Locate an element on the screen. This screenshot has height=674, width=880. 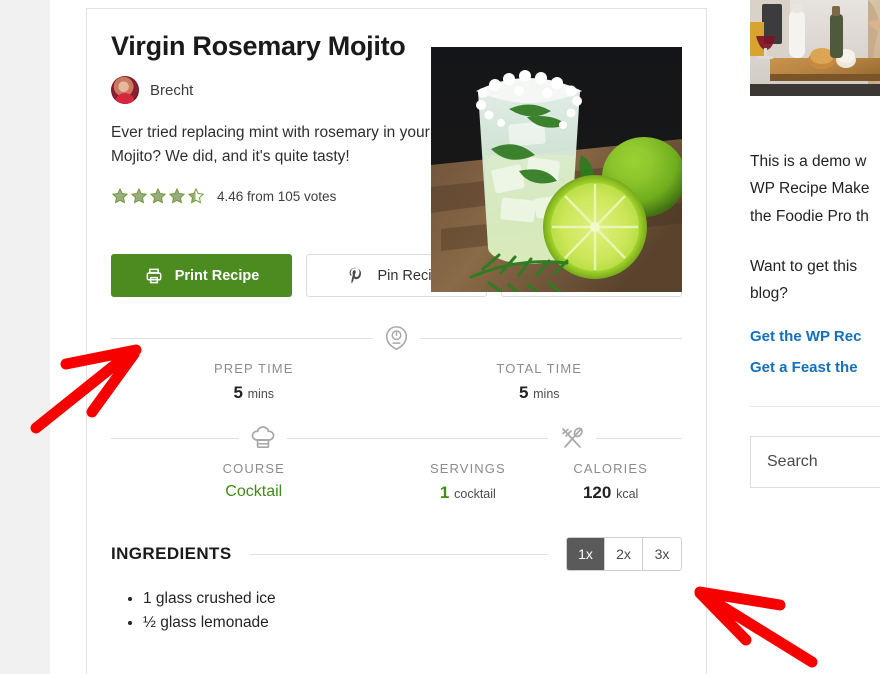
sidebar-p2-line2: blog? is located at coordinates (769, 294).